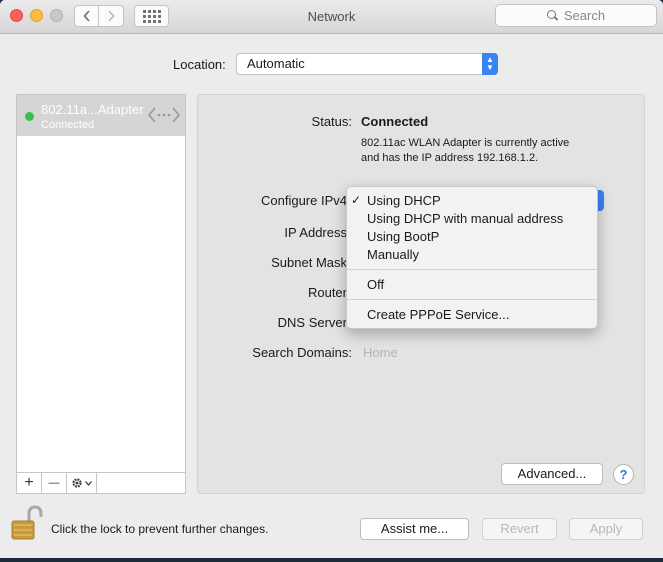 The width and height of the screenshot is (663, 562). What do you see at coordinates (623, 474) in the screenshot?
I see `help-button: ?` at bounding box center [623, 474].